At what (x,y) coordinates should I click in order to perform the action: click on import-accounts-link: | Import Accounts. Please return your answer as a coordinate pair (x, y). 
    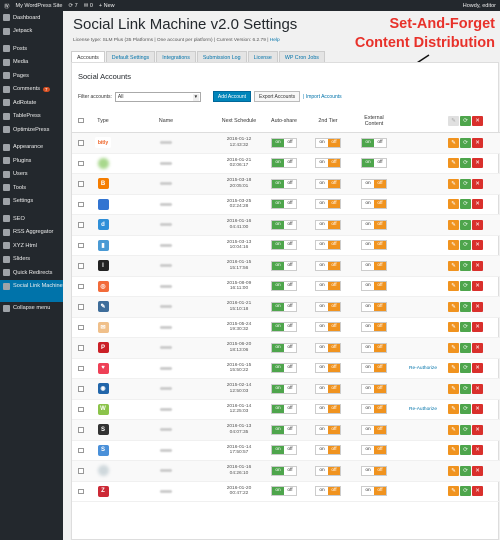
    Looking at the image, I should click on (322, 97).